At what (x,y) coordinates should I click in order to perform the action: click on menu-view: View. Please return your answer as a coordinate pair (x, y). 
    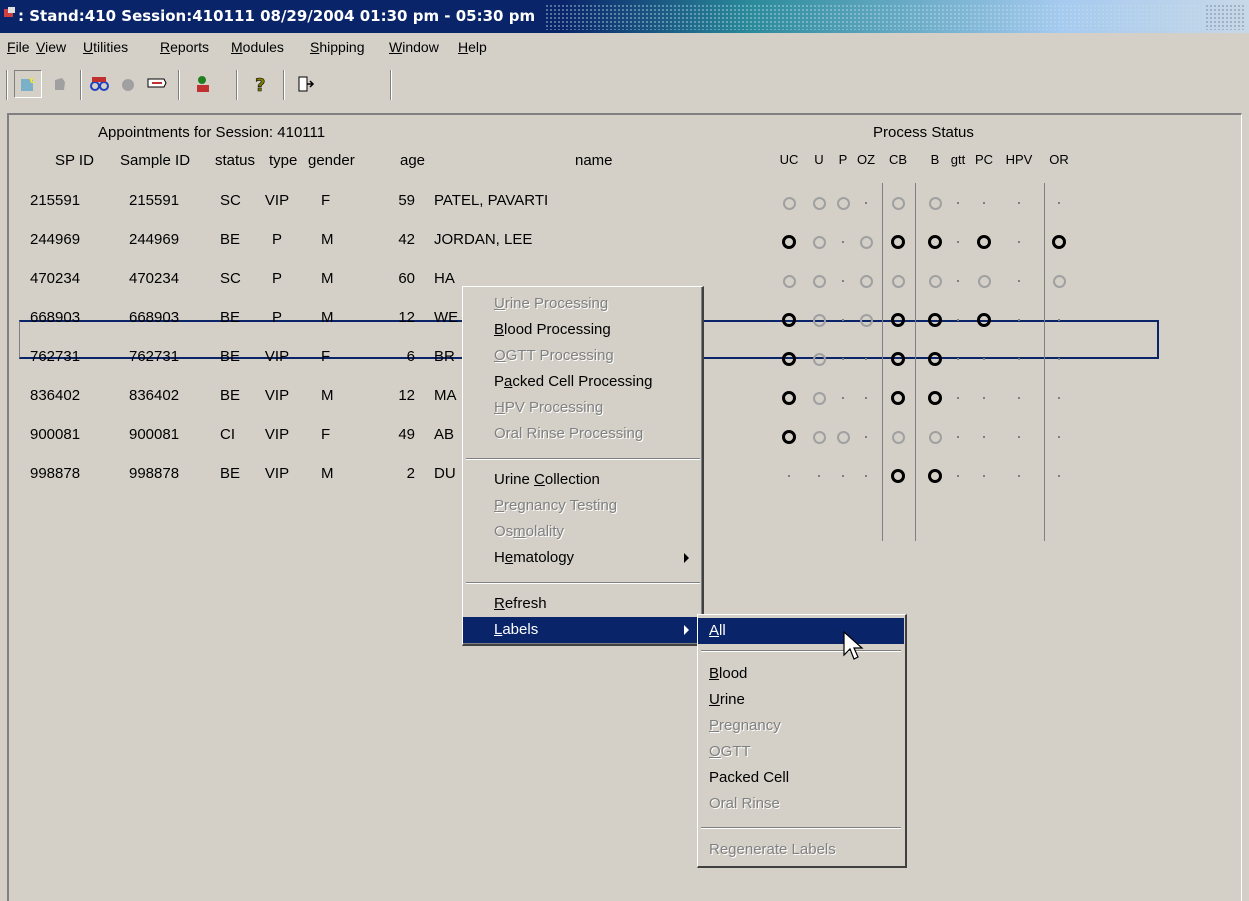
    Looking at the image, I should click on (51, 47).